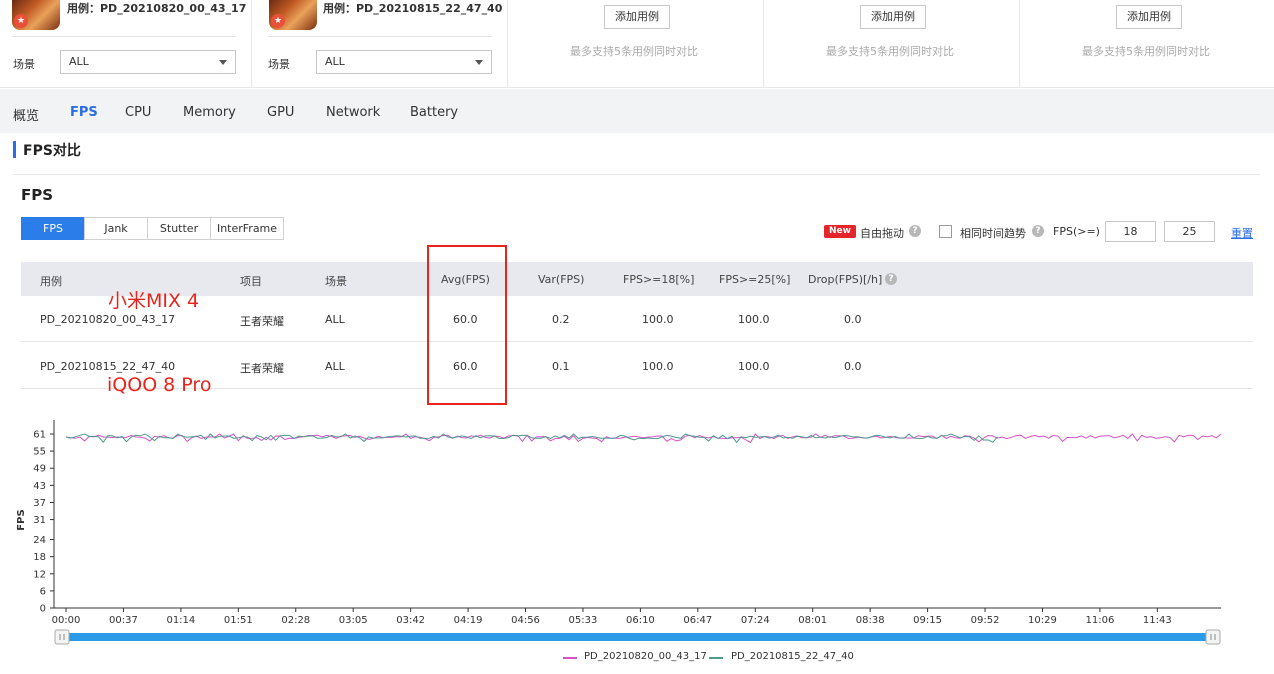 The image size is (1274, 674). I want to click on x-tick-label: 01:51, so click(238, 620).